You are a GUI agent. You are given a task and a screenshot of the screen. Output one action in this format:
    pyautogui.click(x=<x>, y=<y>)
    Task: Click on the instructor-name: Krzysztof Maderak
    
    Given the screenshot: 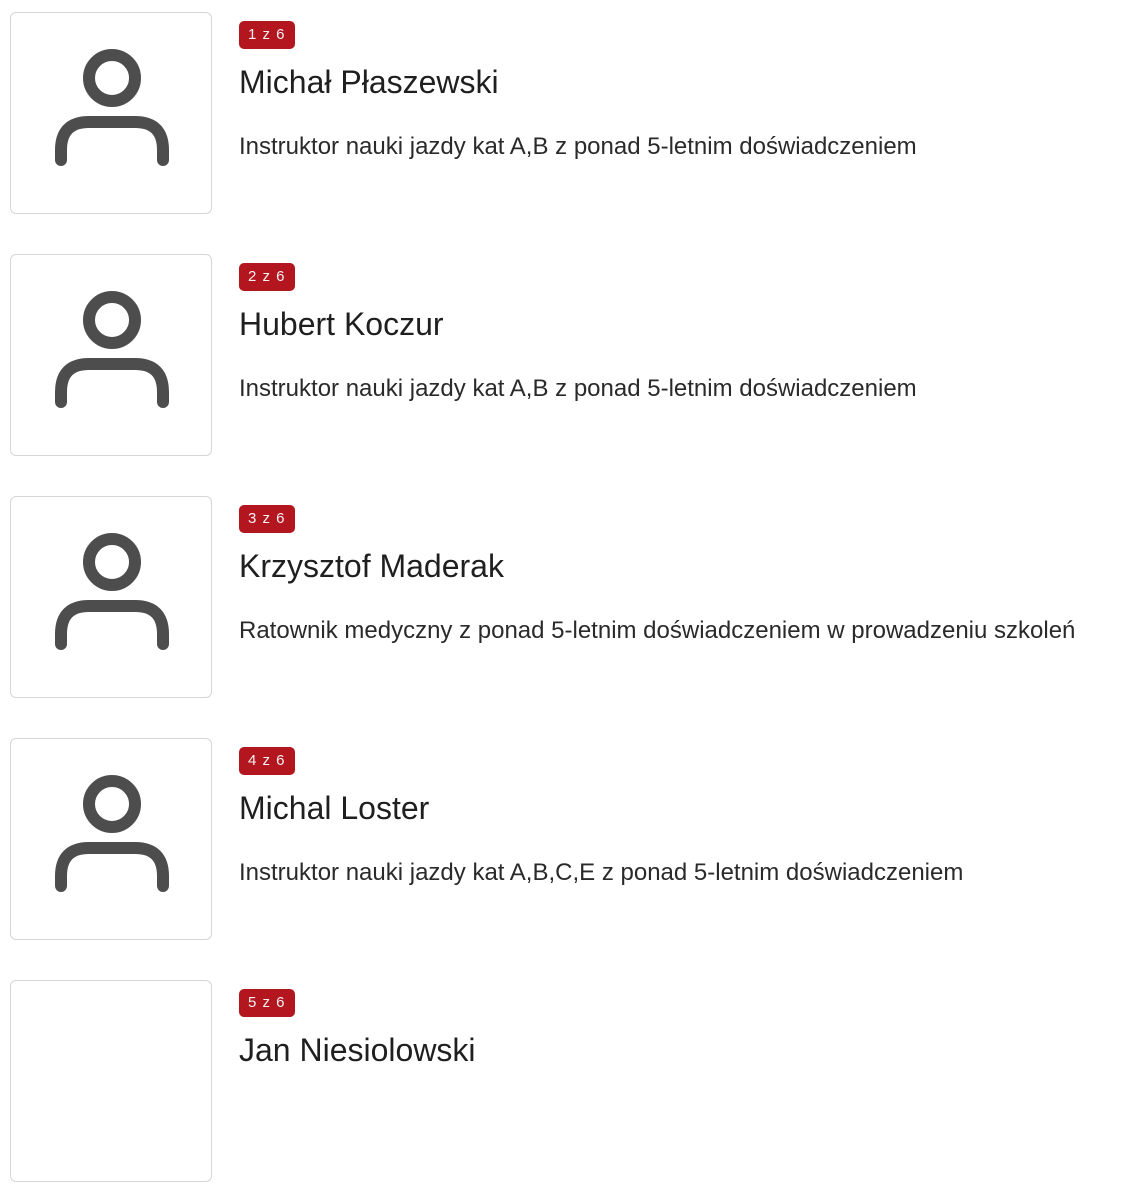 What is the action you would take?
    pyautogui.click(x=371, y=566)
    